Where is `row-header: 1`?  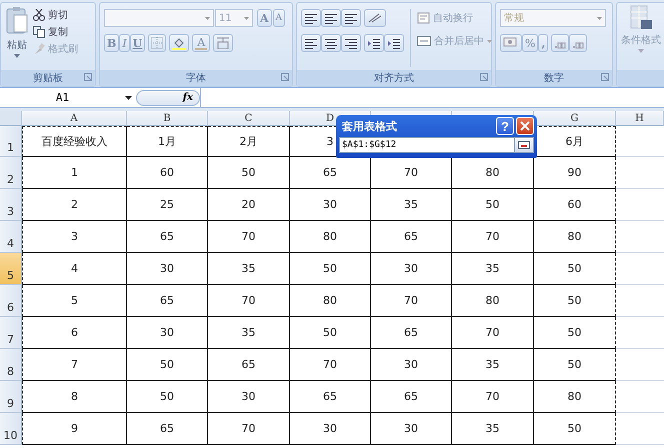 row-header: 1 is located at coordinates (11, 141).